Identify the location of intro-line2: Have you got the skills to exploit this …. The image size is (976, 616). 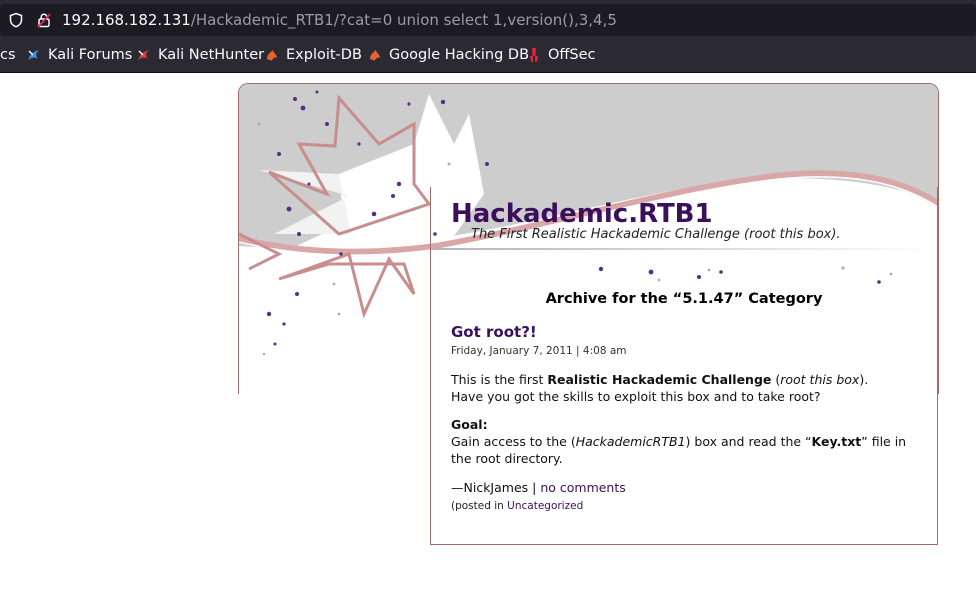
(636, 396).